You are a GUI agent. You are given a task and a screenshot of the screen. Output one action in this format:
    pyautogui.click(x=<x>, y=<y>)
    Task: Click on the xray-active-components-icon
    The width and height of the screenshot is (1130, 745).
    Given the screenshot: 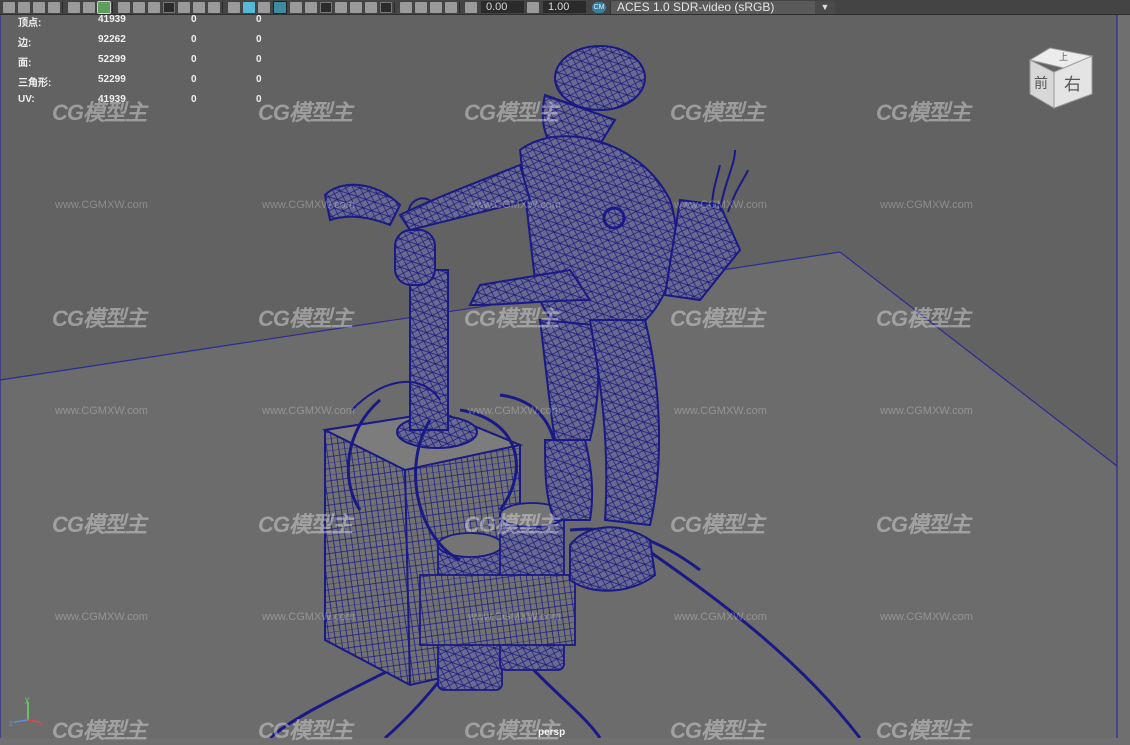 What is the action you would take?
    pyautogui.click(x=436, y=7)
    